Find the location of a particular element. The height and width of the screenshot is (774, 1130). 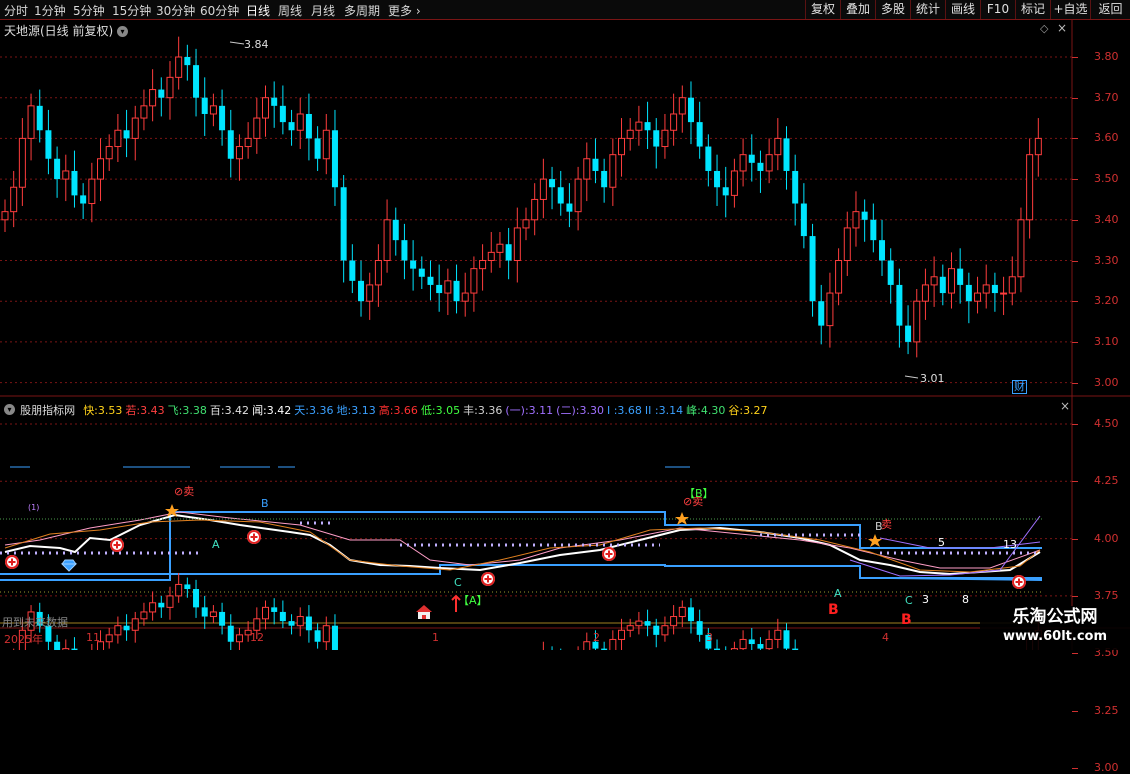

count-label: 13 is located at coordinates (1010, 544).